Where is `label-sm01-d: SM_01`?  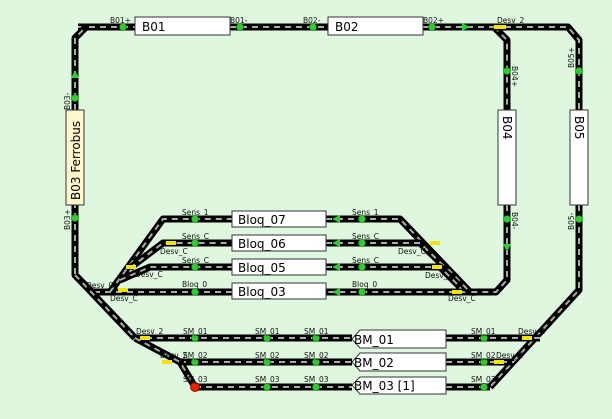 label-sm01-d: SM_01 is located at coordinates (483, 331).